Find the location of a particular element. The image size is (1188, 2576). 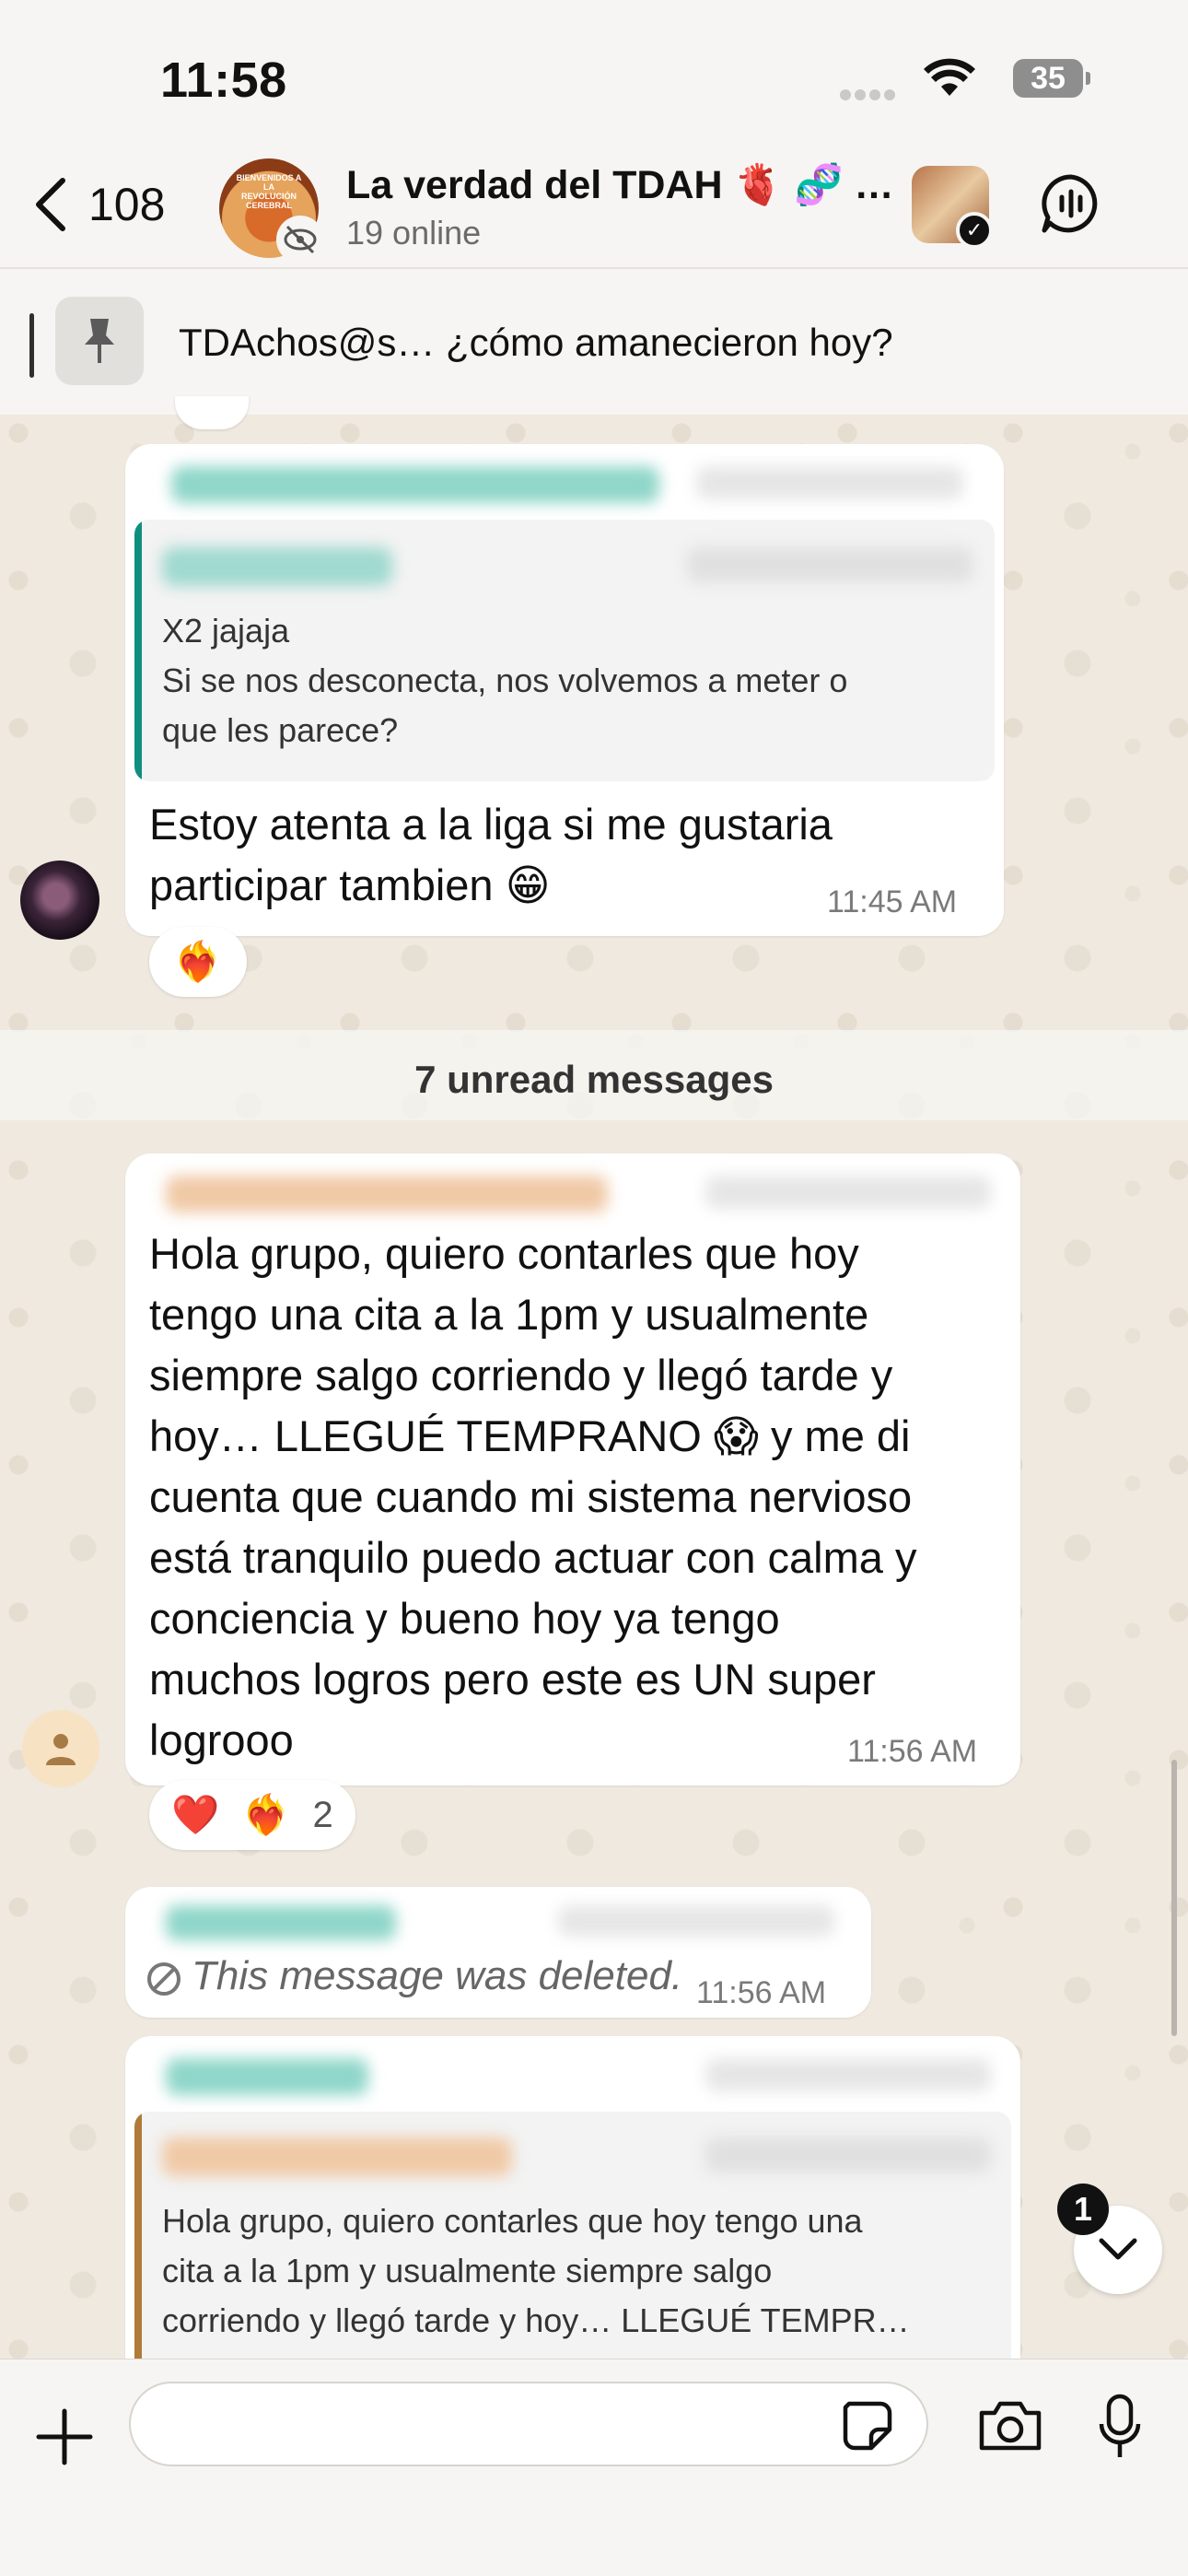

message-line: logrooo is located at coordinates (221, 1739).